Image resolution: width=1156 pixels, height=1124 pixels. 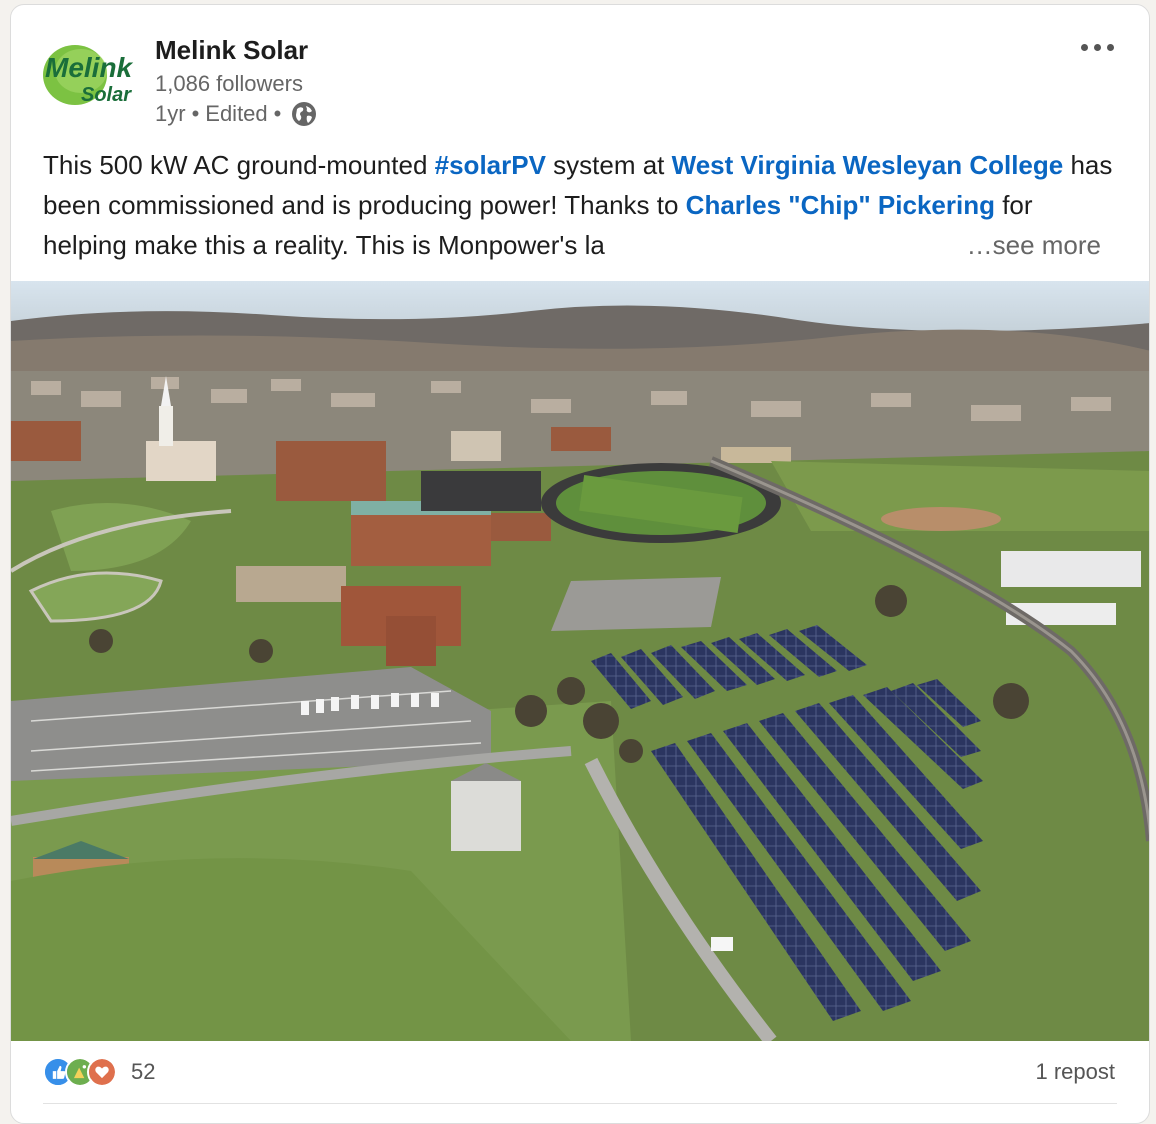 What do you see at coordinates (170, 113) in the screenshot?
I see `post-time: 1yr` at bounding box center [170, 113].